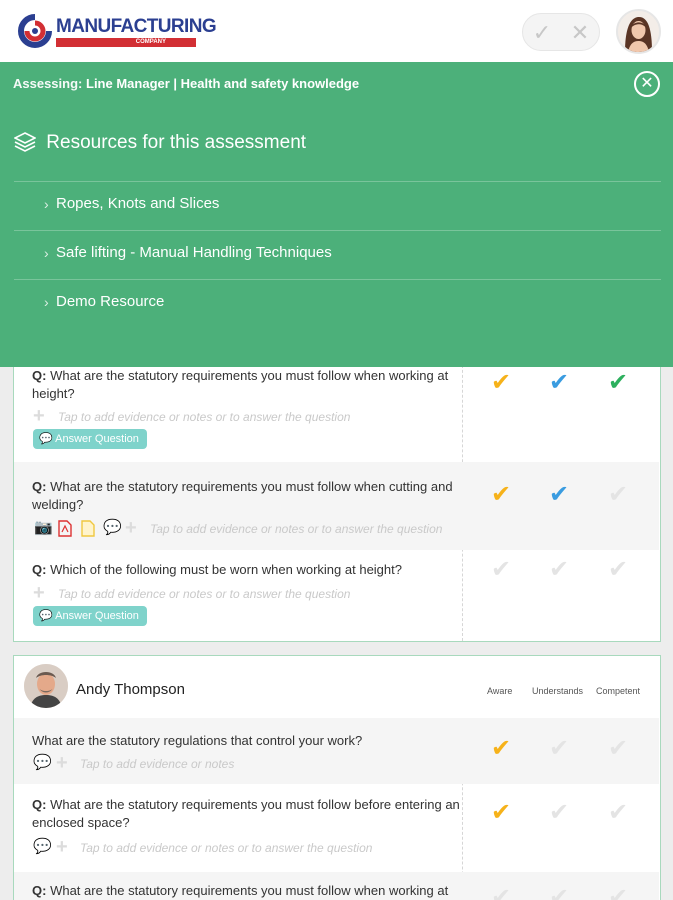 The image size is (673, 900). Describe the element at coordinates (336, 31) in the screenshot. I see `app-header: MANUFACTURING COMPANY ✓ ✕` at that location.